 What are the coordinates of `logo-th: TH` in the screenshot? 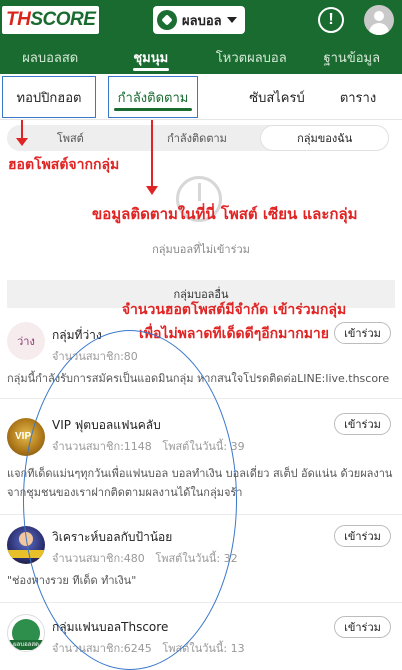 It's located at (18, 19).